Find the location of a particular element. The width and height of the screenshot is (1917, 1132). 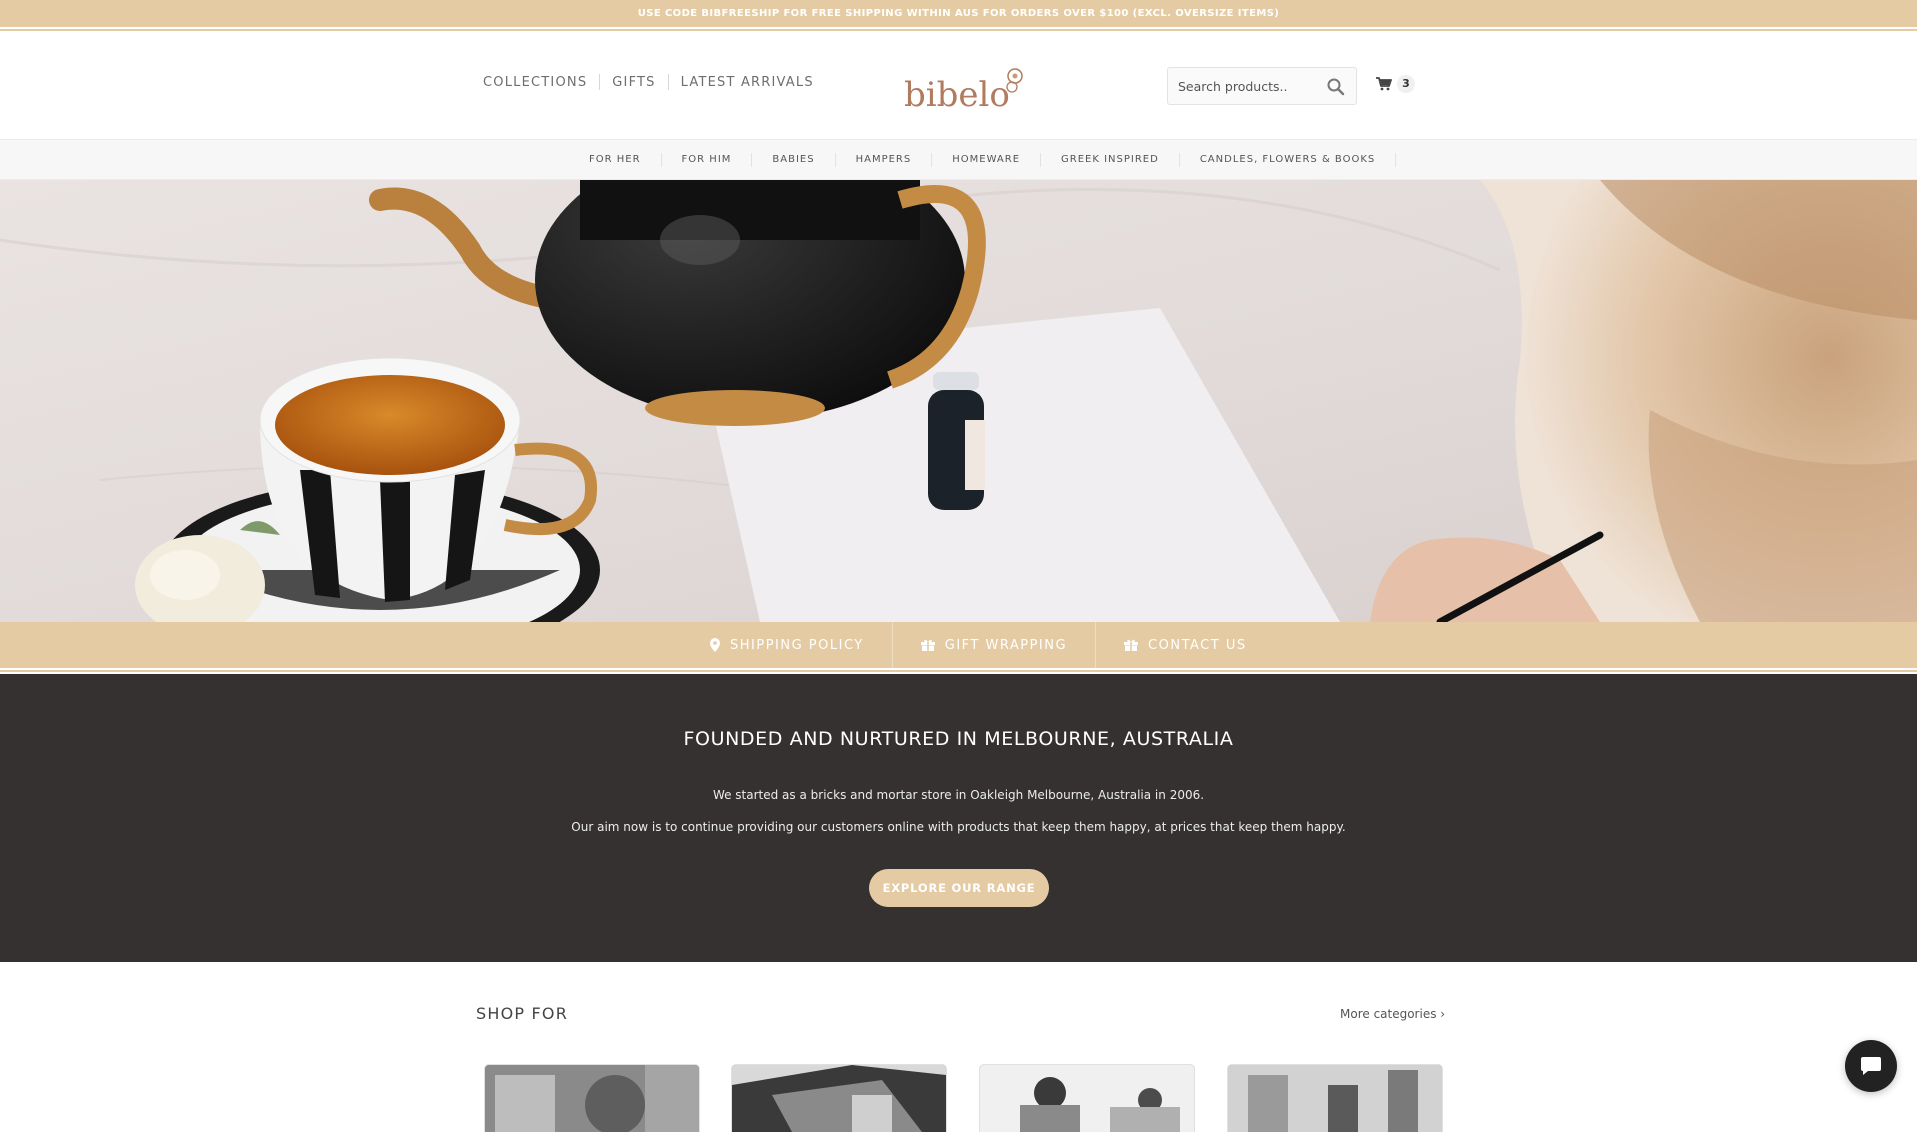

chat-widget-button is located at coordinates (1871, 1066).